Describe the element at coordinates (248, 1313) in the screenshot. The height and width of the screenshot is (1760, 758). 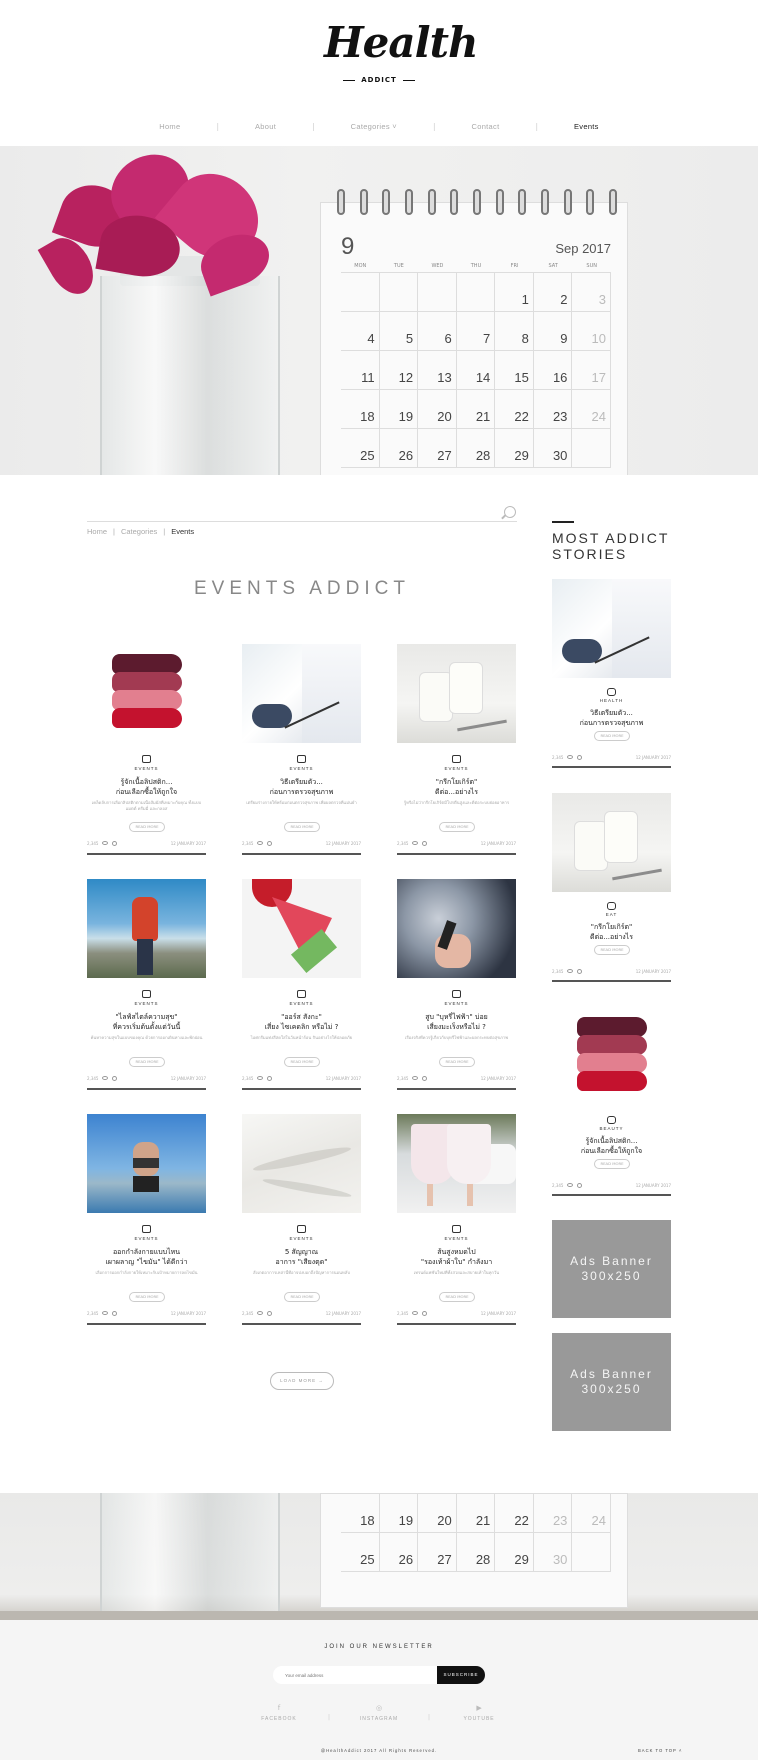
I see `view-count: 2,345` at that location.